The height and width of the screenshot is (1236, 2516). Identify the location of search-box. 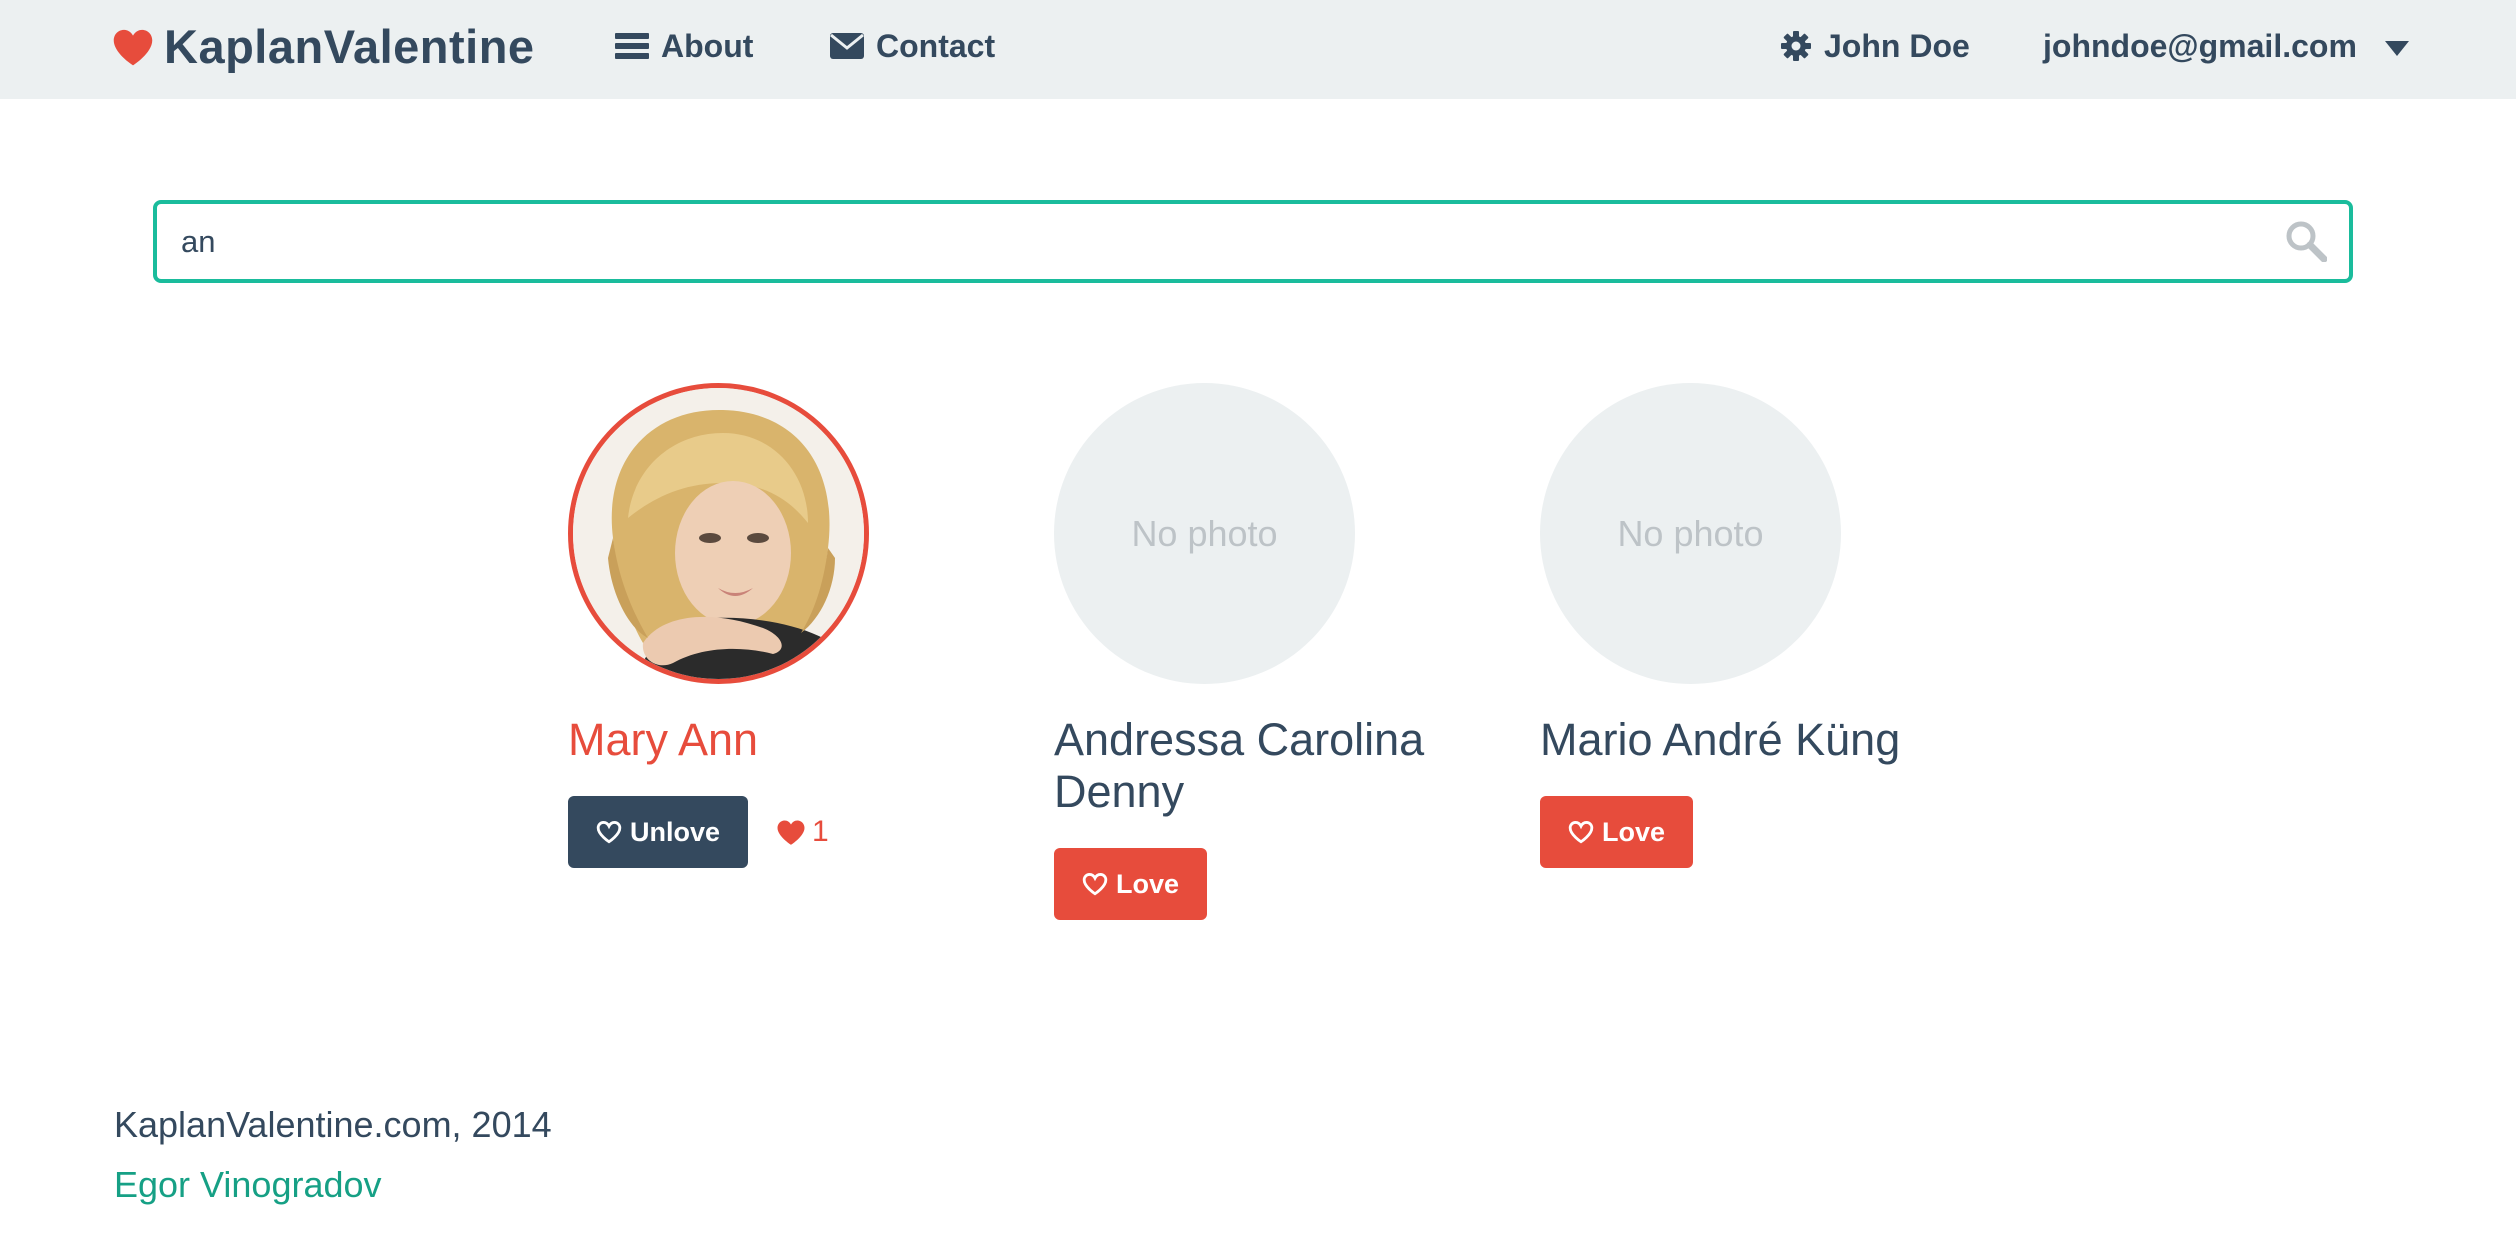
(1253, 241).